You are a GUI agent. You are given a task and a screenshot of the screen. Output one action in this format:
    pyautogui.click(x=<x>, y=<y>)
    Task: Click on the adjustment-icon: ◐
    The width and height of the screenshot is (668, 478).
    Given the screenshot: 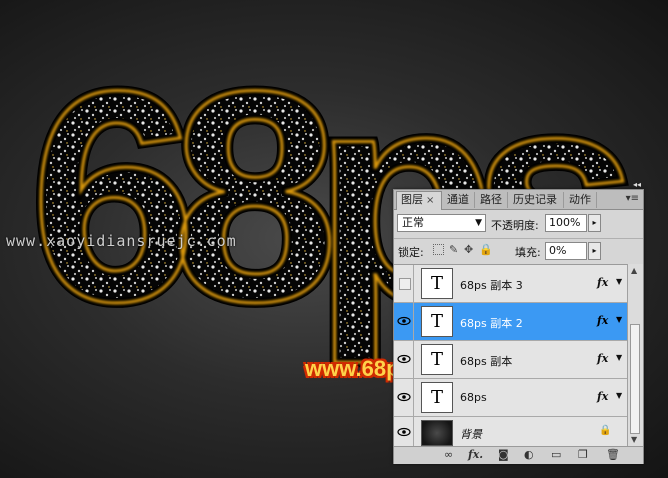 What is the action you would take?
    pyautogui.click(x=529, y=455)
    